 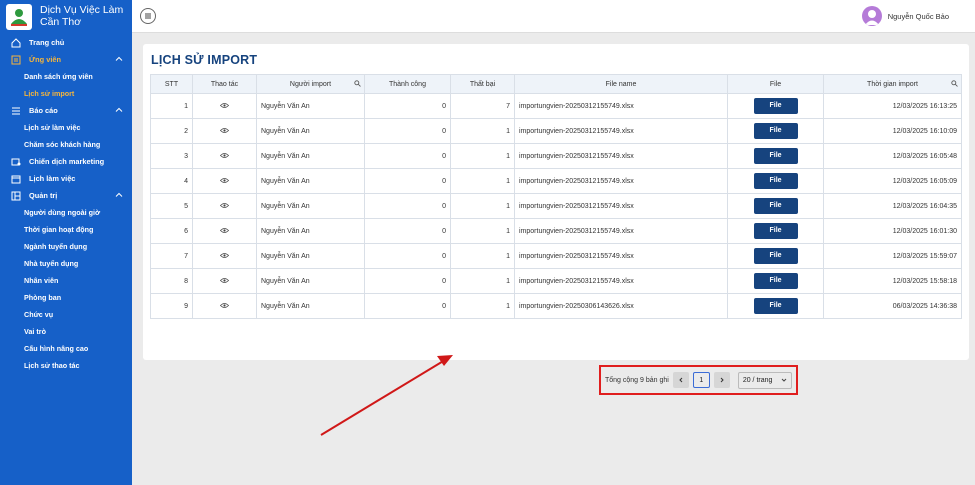 What do you see at coordinates (66, 331) in the screenshot?
I see `sidebar-item-vai-tro: Vai trò` at bounding box center [66, 331].